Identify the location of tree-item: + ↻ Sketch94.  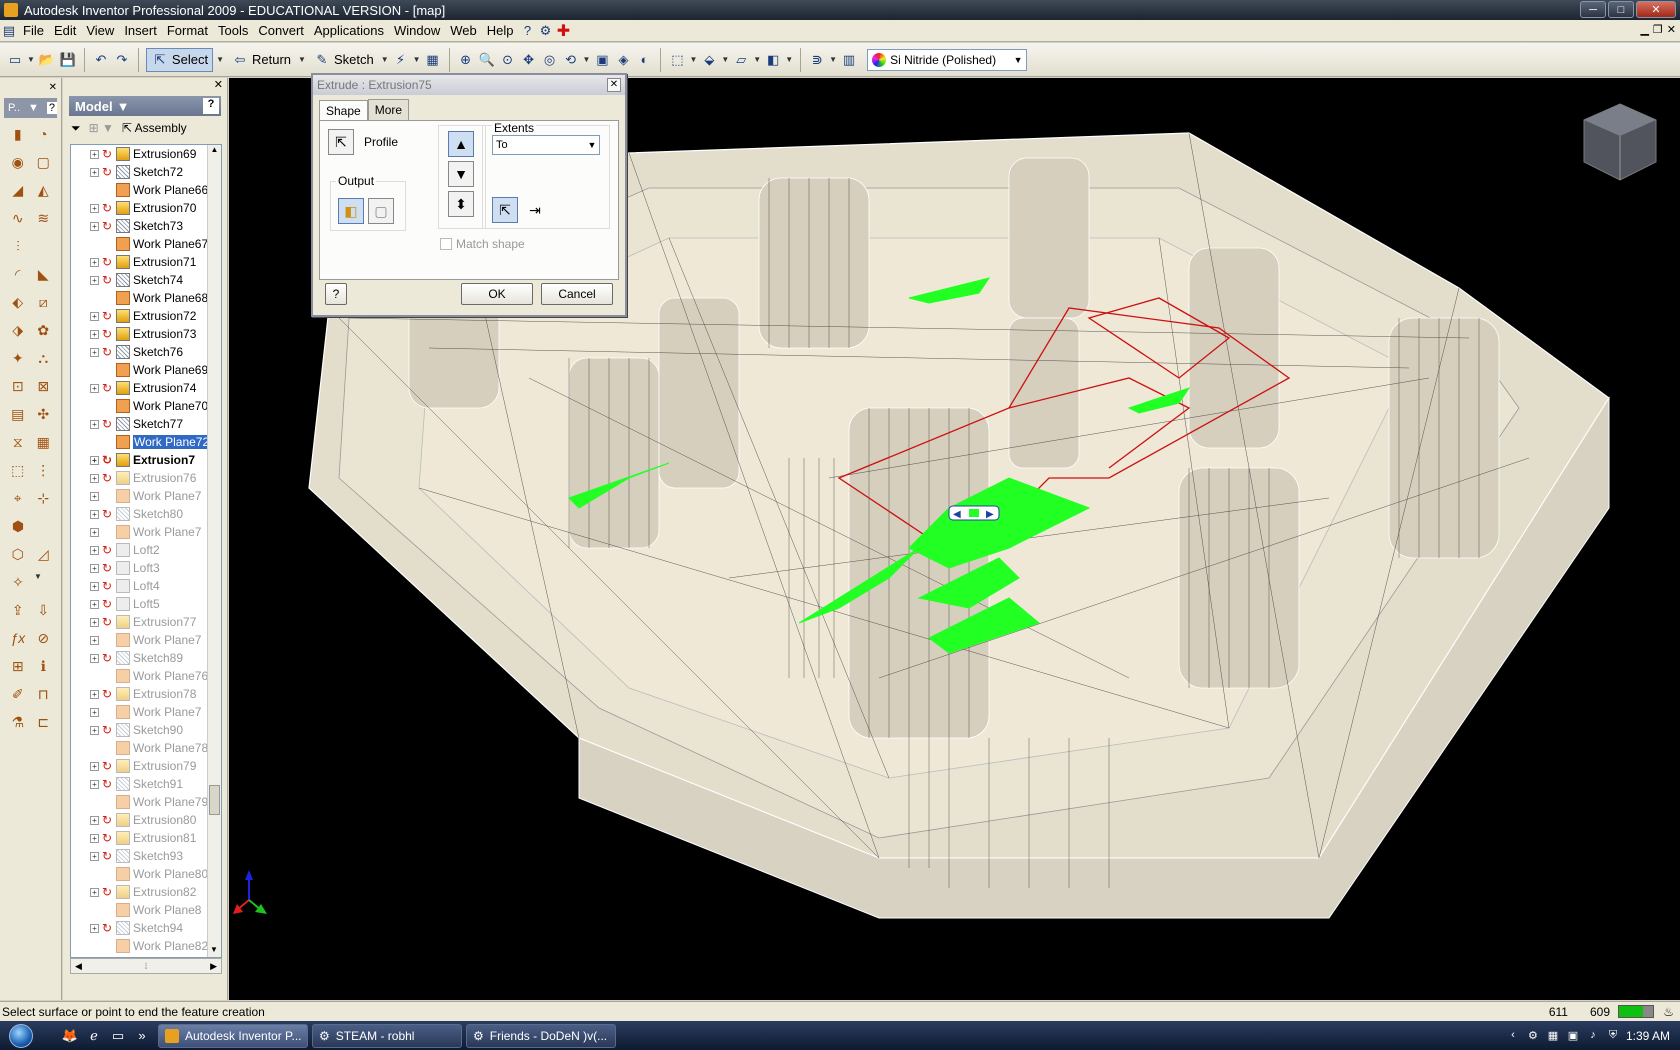
(146, 928).